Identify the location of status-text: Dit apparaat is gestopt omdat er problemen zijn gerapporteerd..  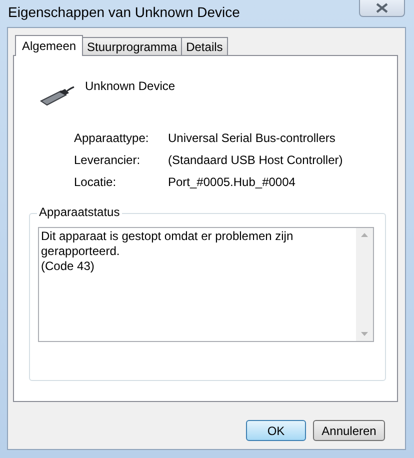
(167, 244).